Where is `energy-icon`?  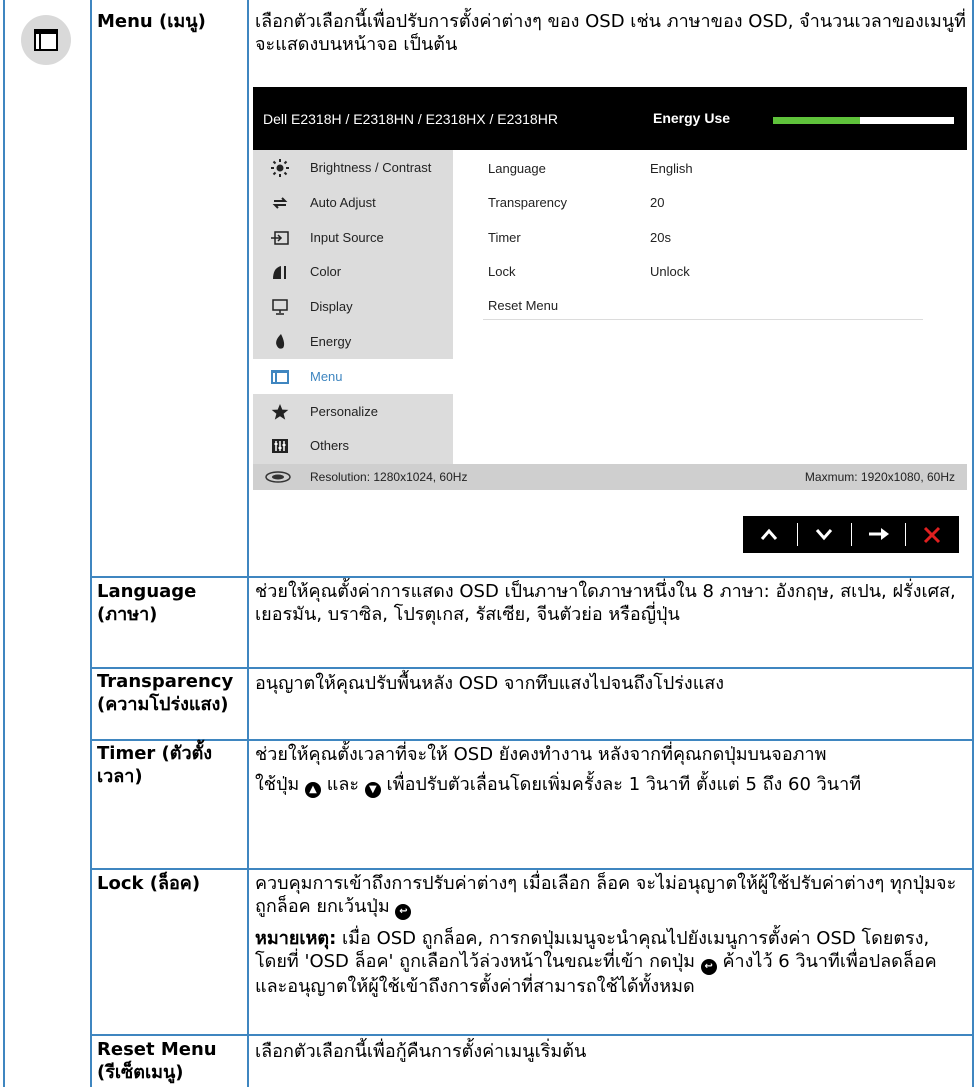 energy-icon is located at coordinates (280, 342).